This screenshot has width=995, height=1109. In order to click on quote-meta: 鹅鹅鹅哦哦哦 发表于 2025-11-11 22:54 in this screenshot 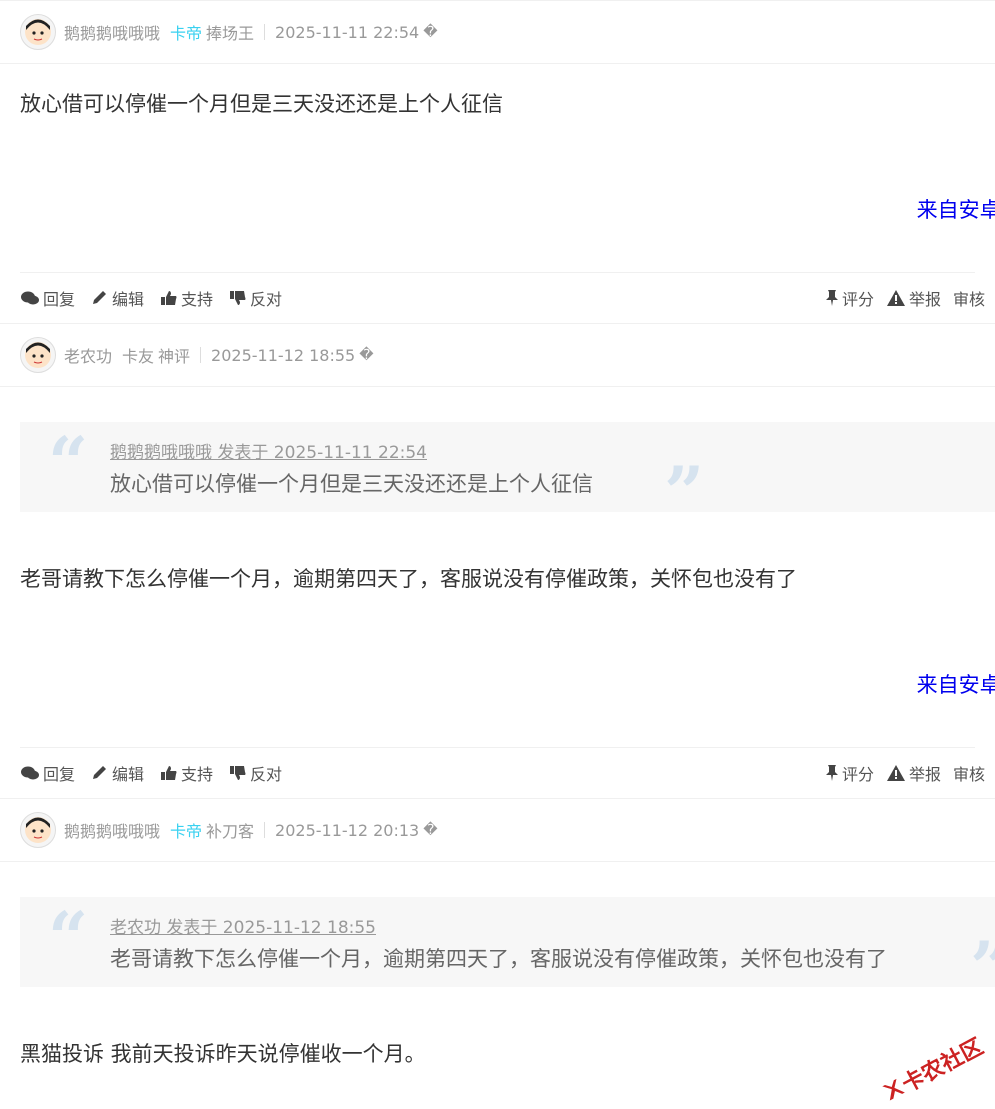, I will do `click(268, 450)`.